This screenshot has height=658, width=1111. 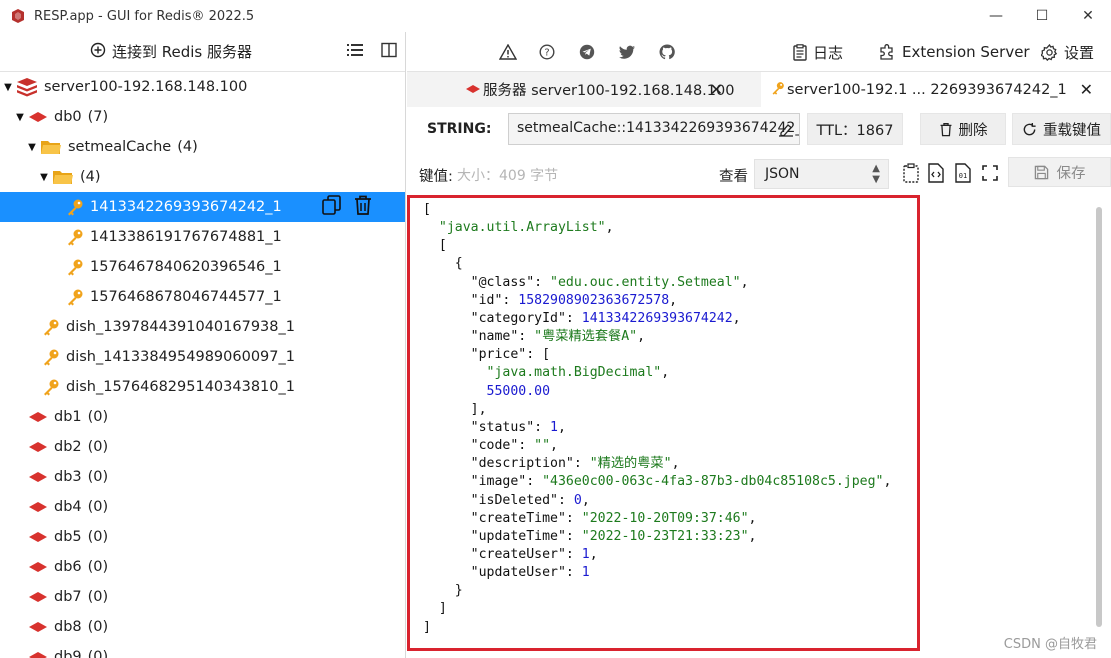 I want to click on telegram-icon, so click(x=587, y=52).